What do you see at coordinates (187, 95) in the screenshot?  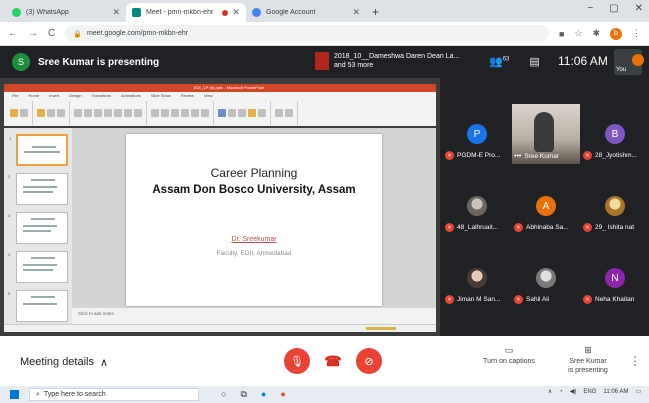 I see `ppt-tab: Review` at bounding box center [187, 95].